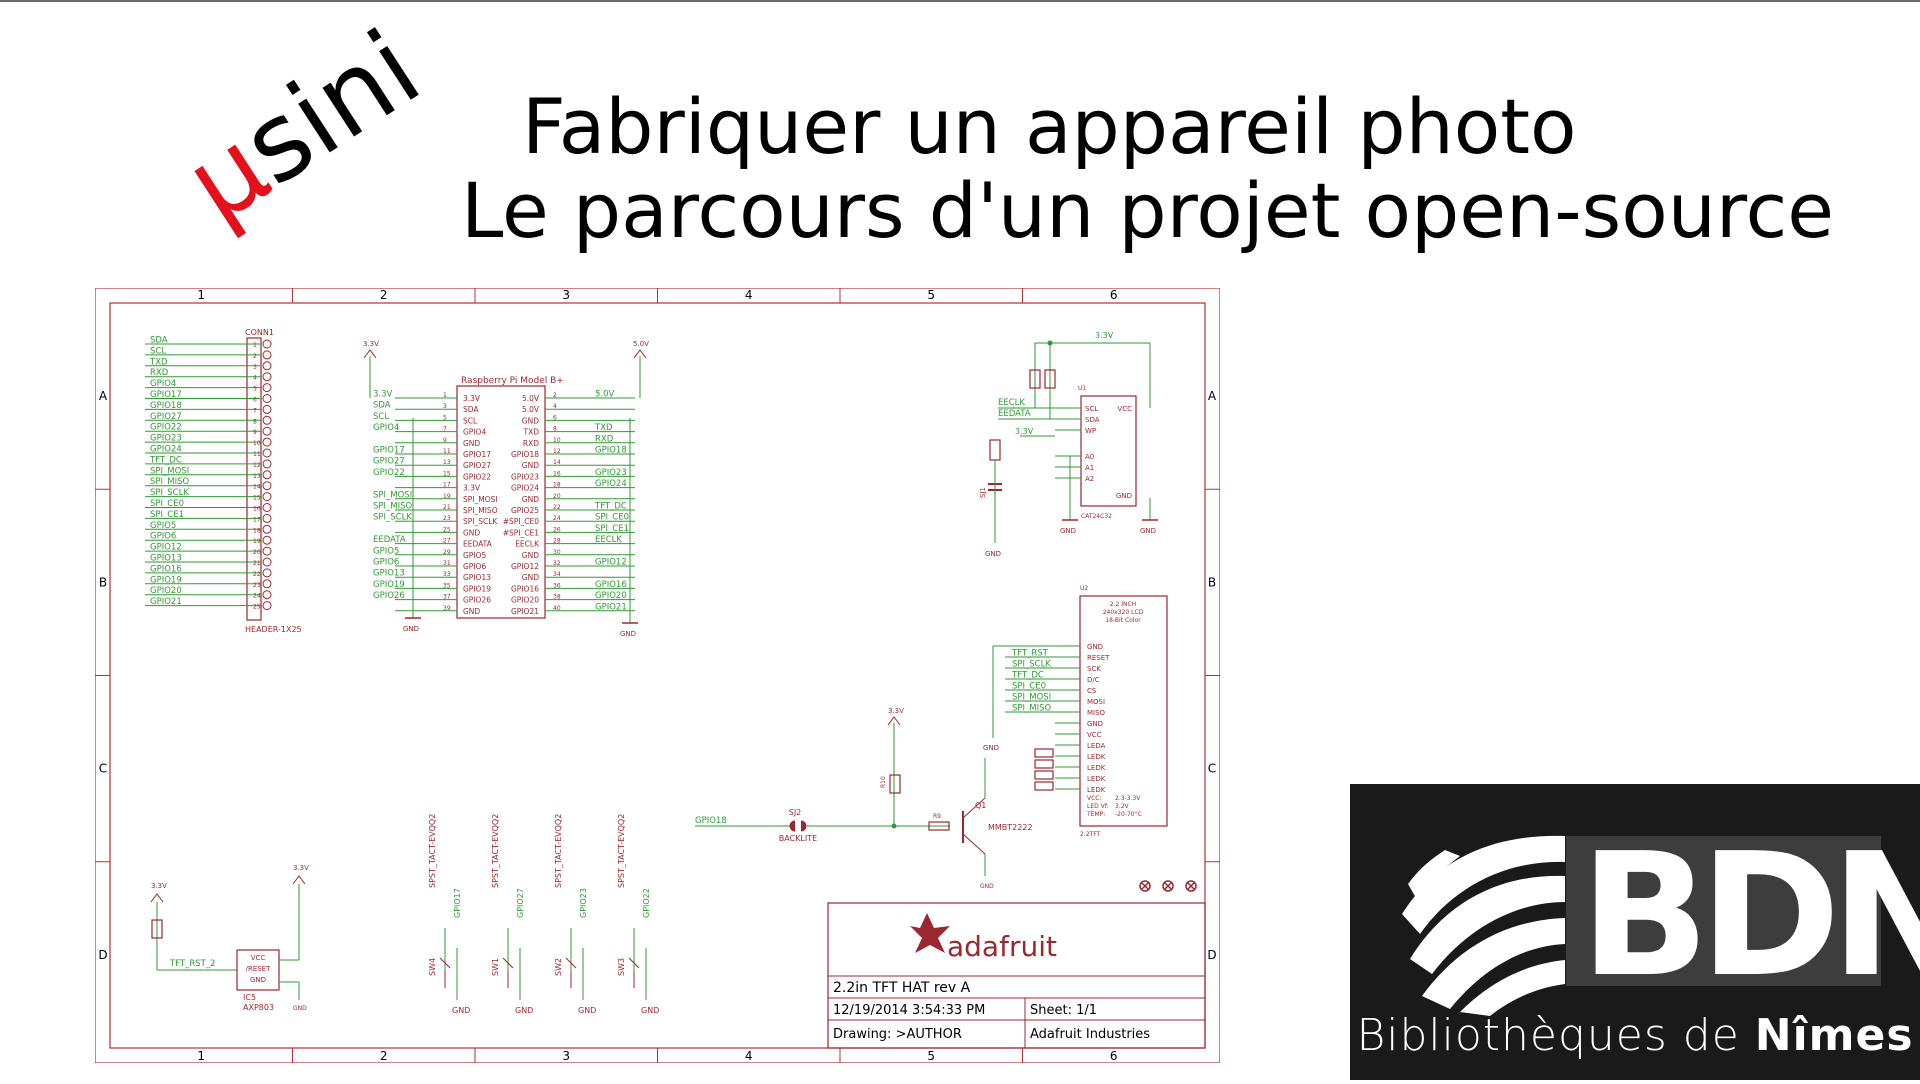  What do you see at coordinates (257, 574) in the screenshot?
I see `conn1-pin-number: 22` at bounding box center [257, 574].